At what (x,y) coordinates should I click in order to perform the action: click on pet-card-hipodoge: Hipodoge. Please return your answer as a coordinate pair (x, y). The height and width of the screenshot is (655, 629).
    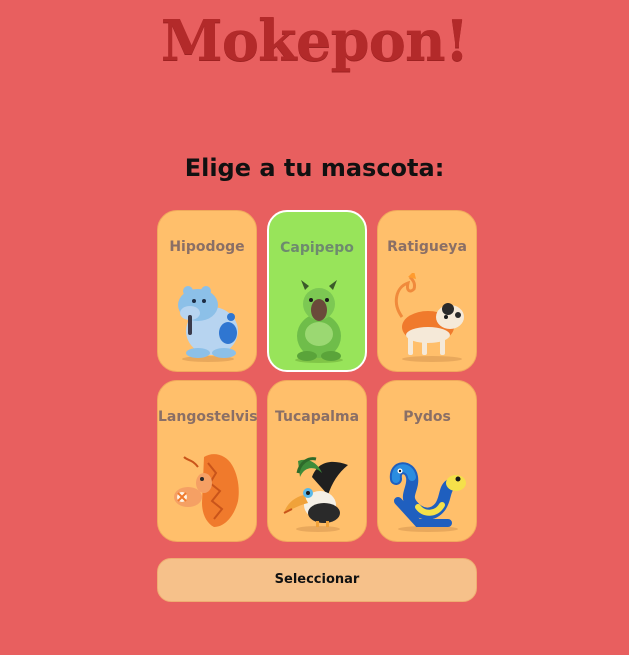
    Looking at the image, I should click on (207, 291).